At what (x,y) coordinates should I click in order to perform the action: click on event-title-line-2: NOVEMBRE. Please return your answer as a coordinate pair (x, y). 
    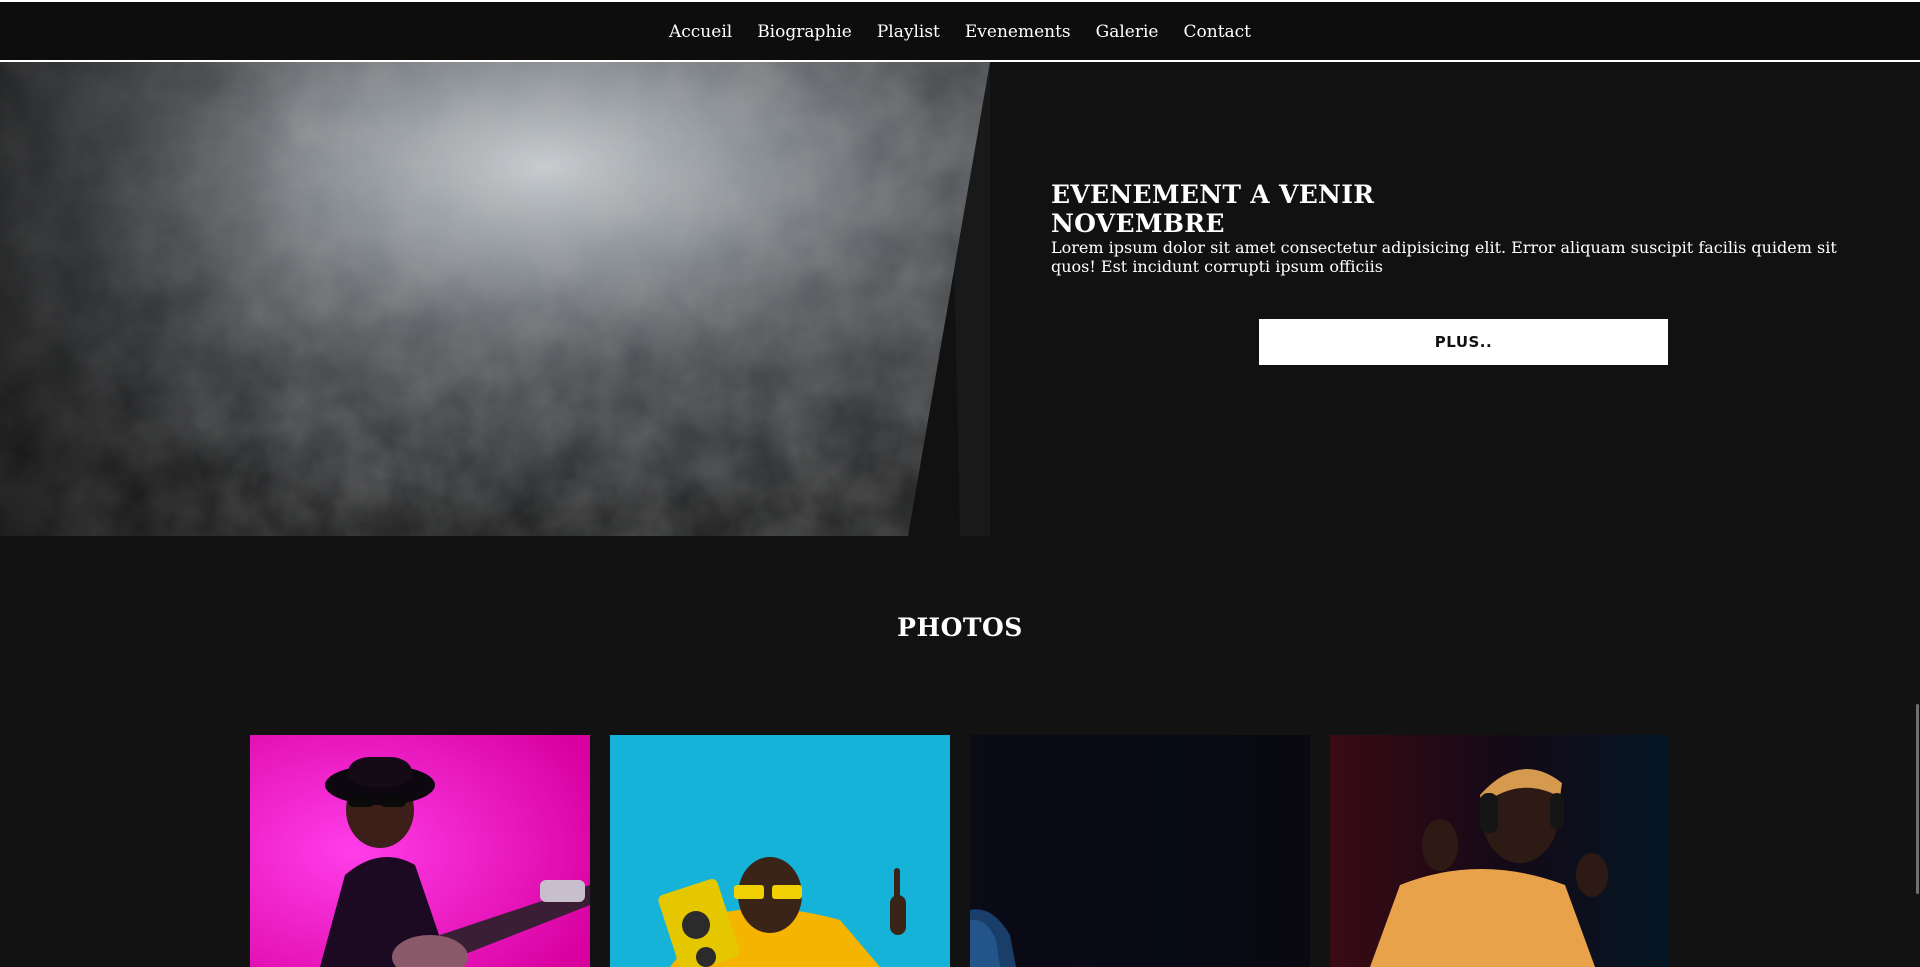
    Looking at the image, I should click on (1138, 223).